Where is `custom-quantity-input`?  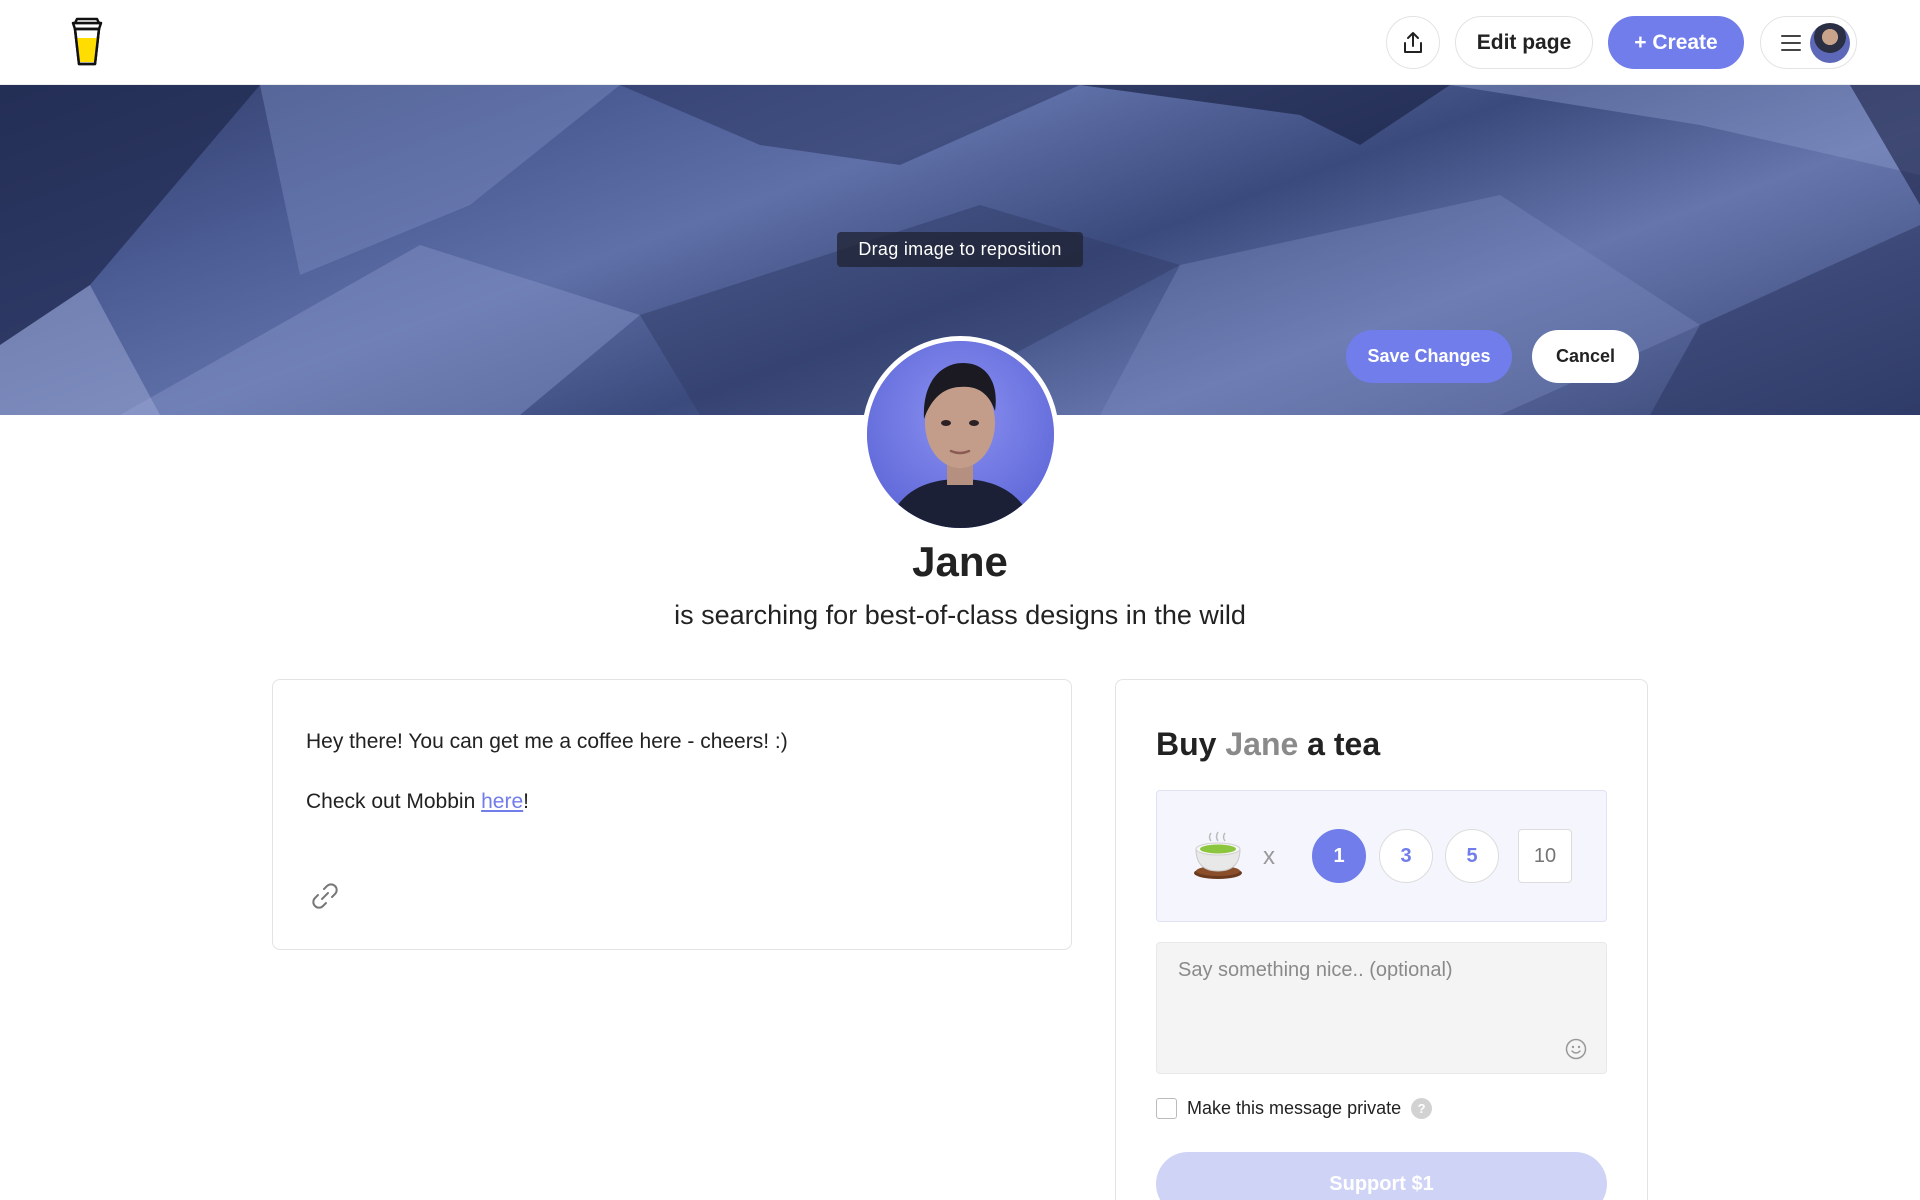 custom-quantity-input is located at coordinates (1545, 856).